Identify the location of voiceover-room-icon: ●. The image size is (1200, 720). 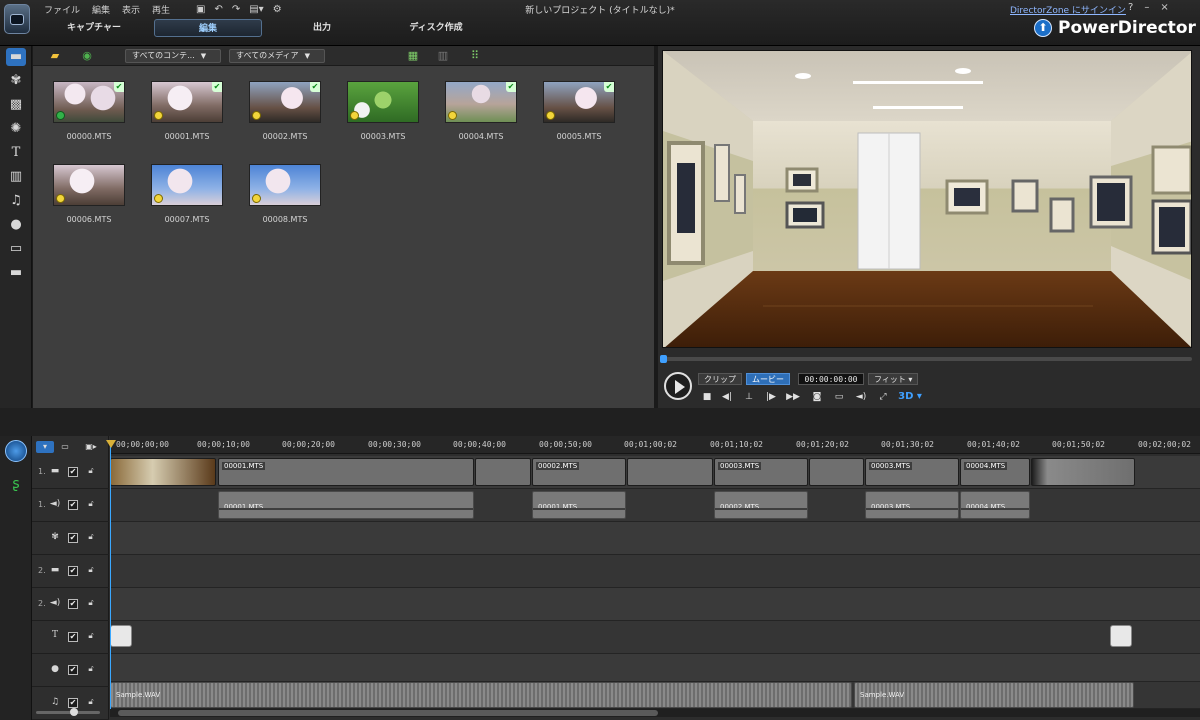
(16, 225).